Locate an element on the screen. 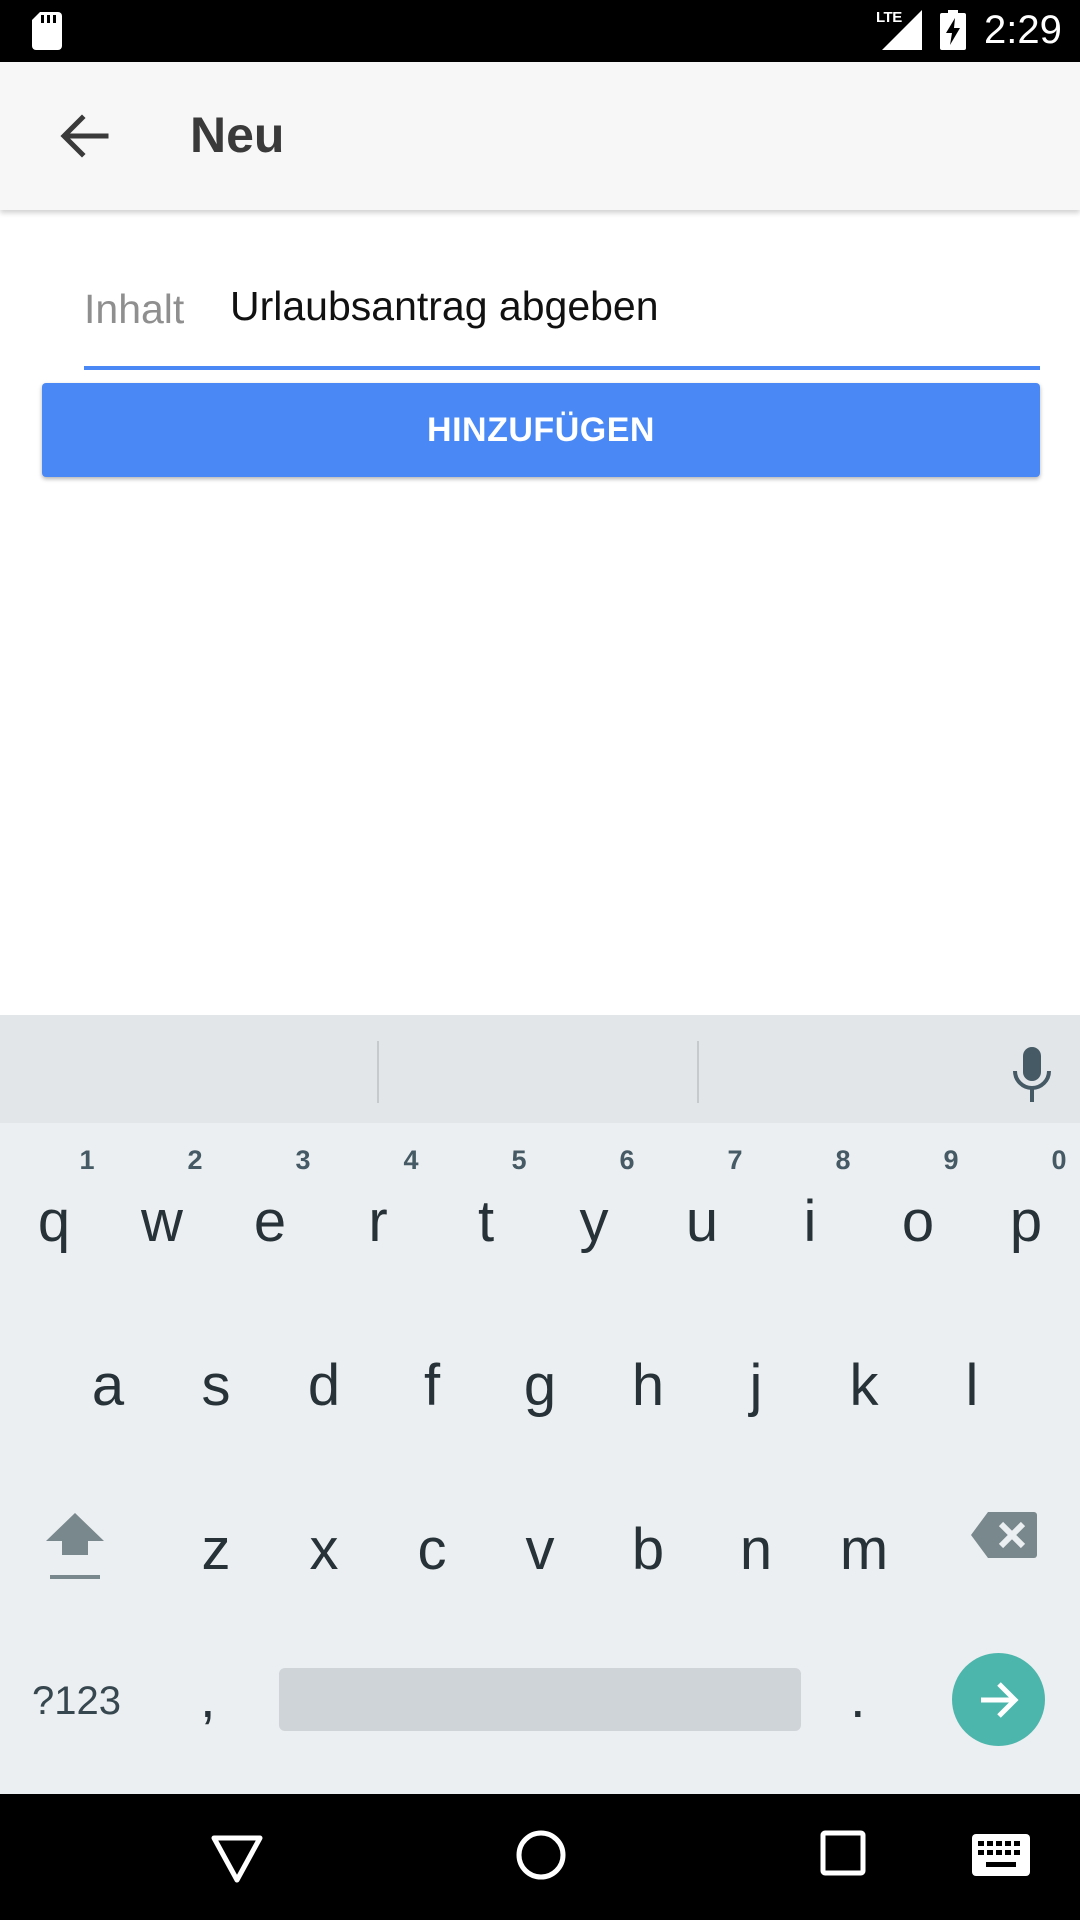  key-m: m is located at coordinates (864, 1550).